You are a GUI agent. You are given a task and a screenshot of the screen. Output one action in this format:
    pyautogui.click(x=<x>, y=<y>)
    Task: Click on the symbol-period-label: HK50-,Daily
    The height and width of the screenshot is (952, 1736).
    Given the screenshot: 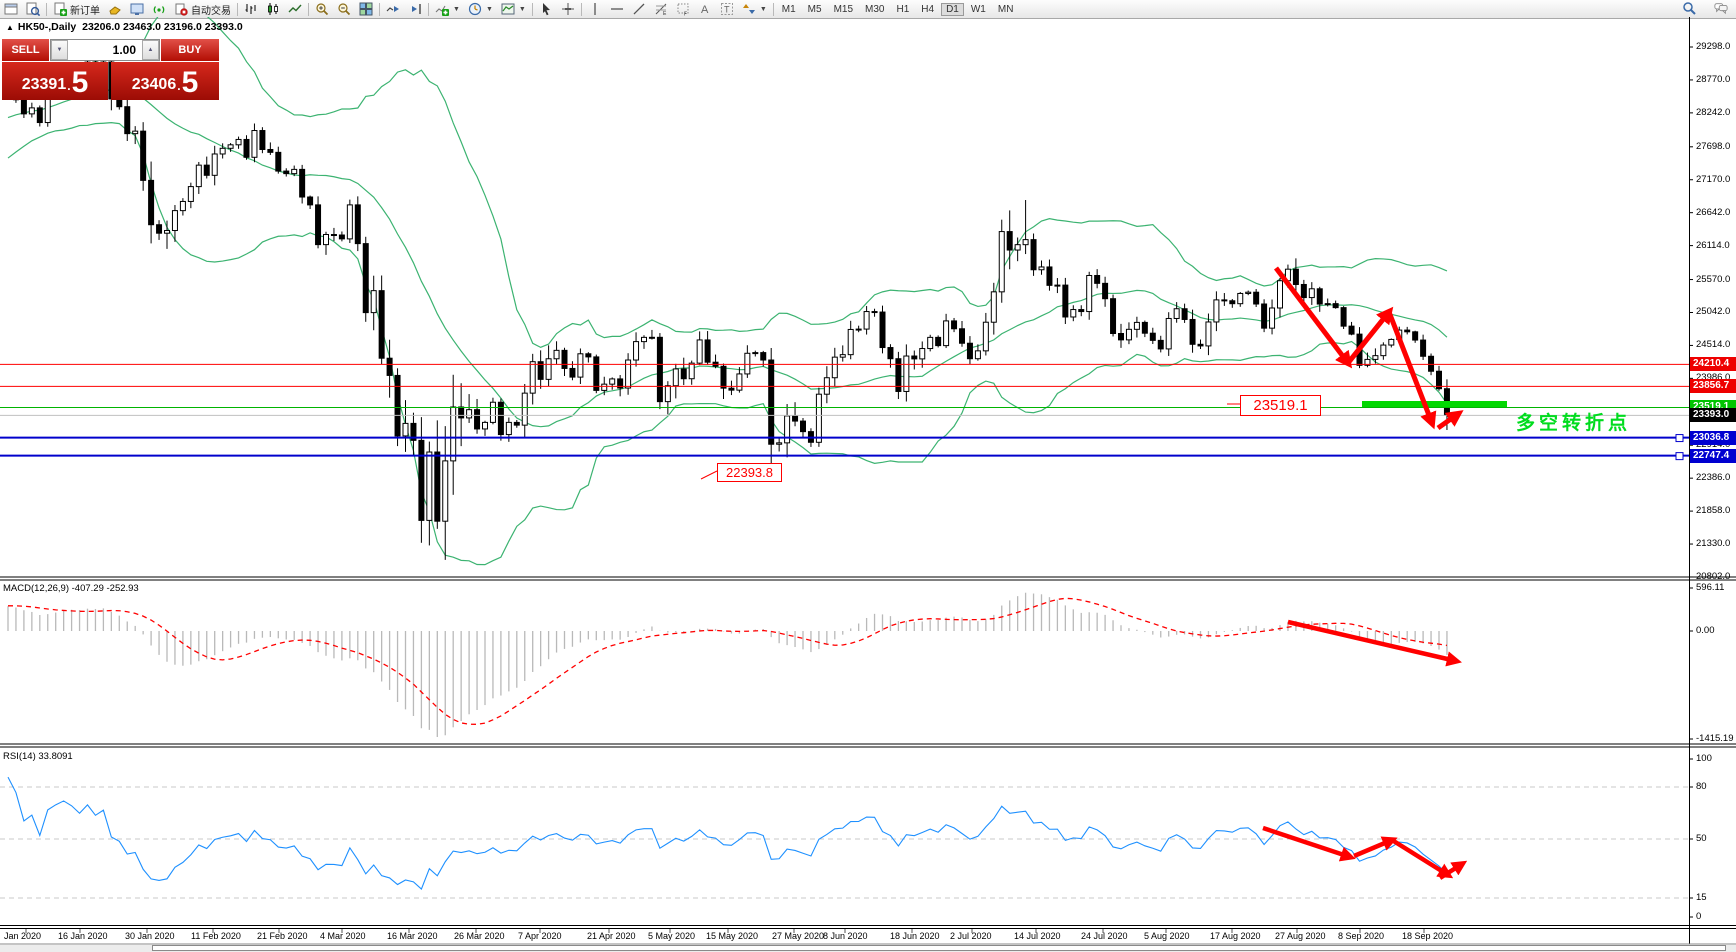 What is the action you would take?
    pyautogui.click(x=47, y=27)
    